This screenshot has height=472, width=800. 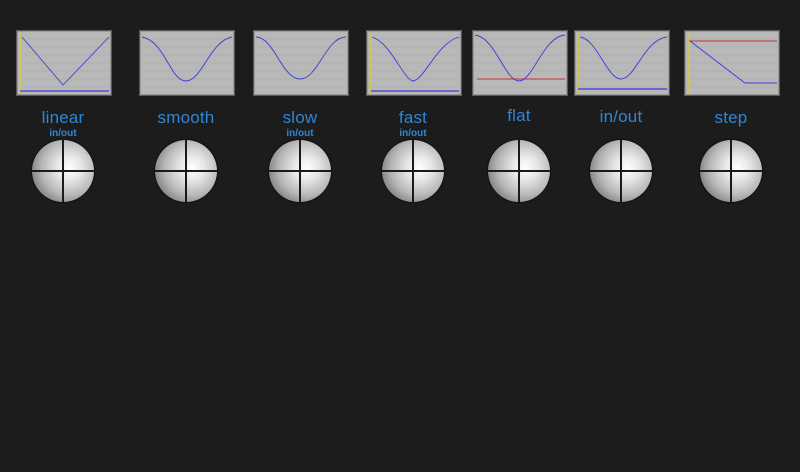 I want to click on curve-graph-smooth, so click(x=187, y=63).